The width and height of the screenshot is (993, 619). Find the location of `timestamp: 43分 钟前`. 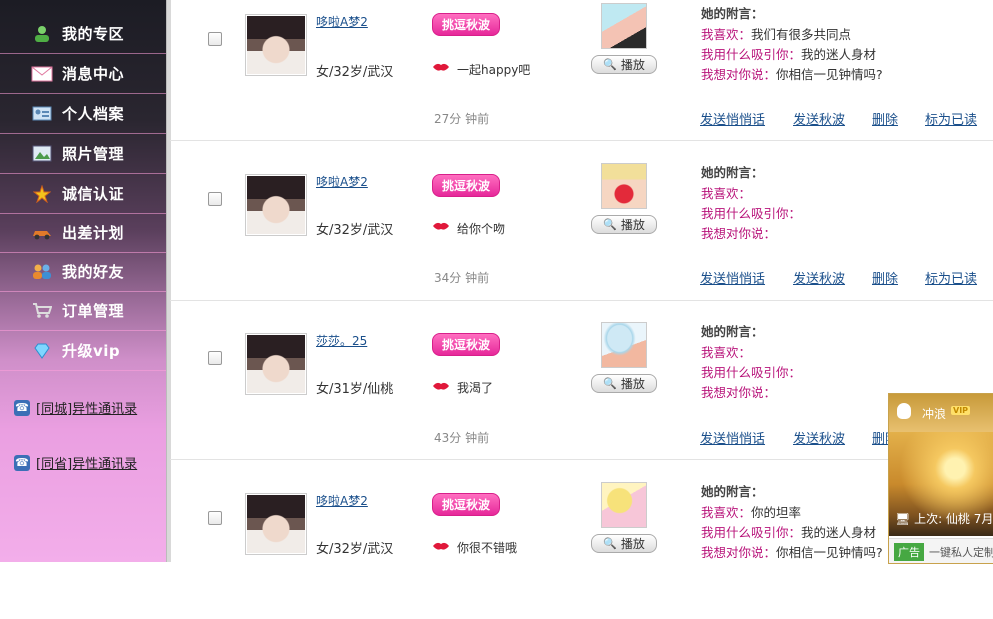

timestamp: 43分 钟前 is located at coordinates (462, 438).